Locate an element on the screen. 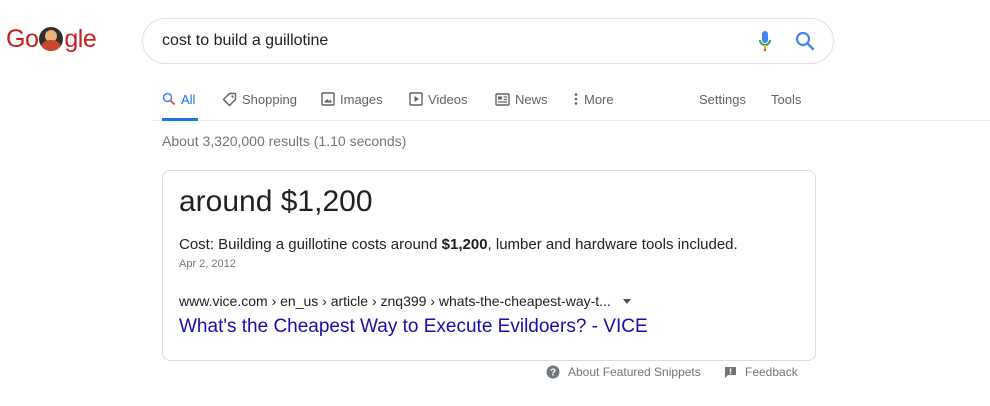 This screenshot has height=406, width=990. google-logo: Go gle is located at coordinates (51, 39).